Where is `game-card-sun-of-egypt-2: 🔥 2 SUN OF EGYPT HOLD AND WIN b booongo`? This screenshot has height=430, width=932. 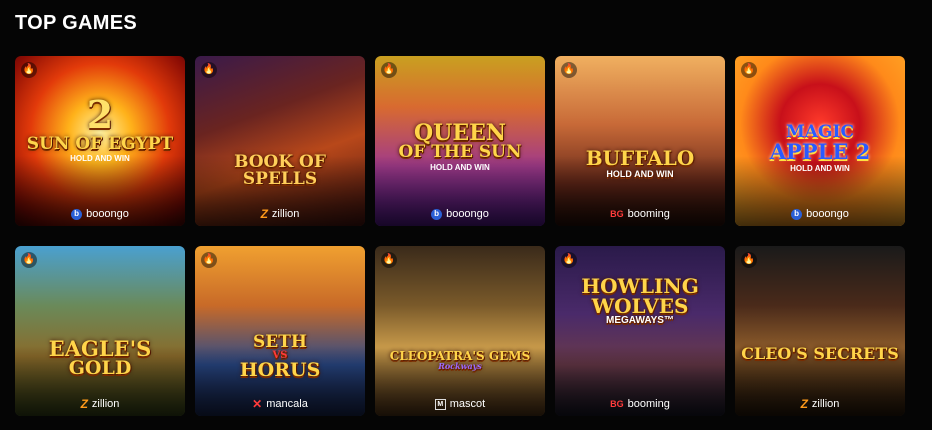 game-card-sun-of-egypt-2: 🔥 2 SUN OF EGYPT HOLD AND WIN b booongo is located at coordinates (100, 141).